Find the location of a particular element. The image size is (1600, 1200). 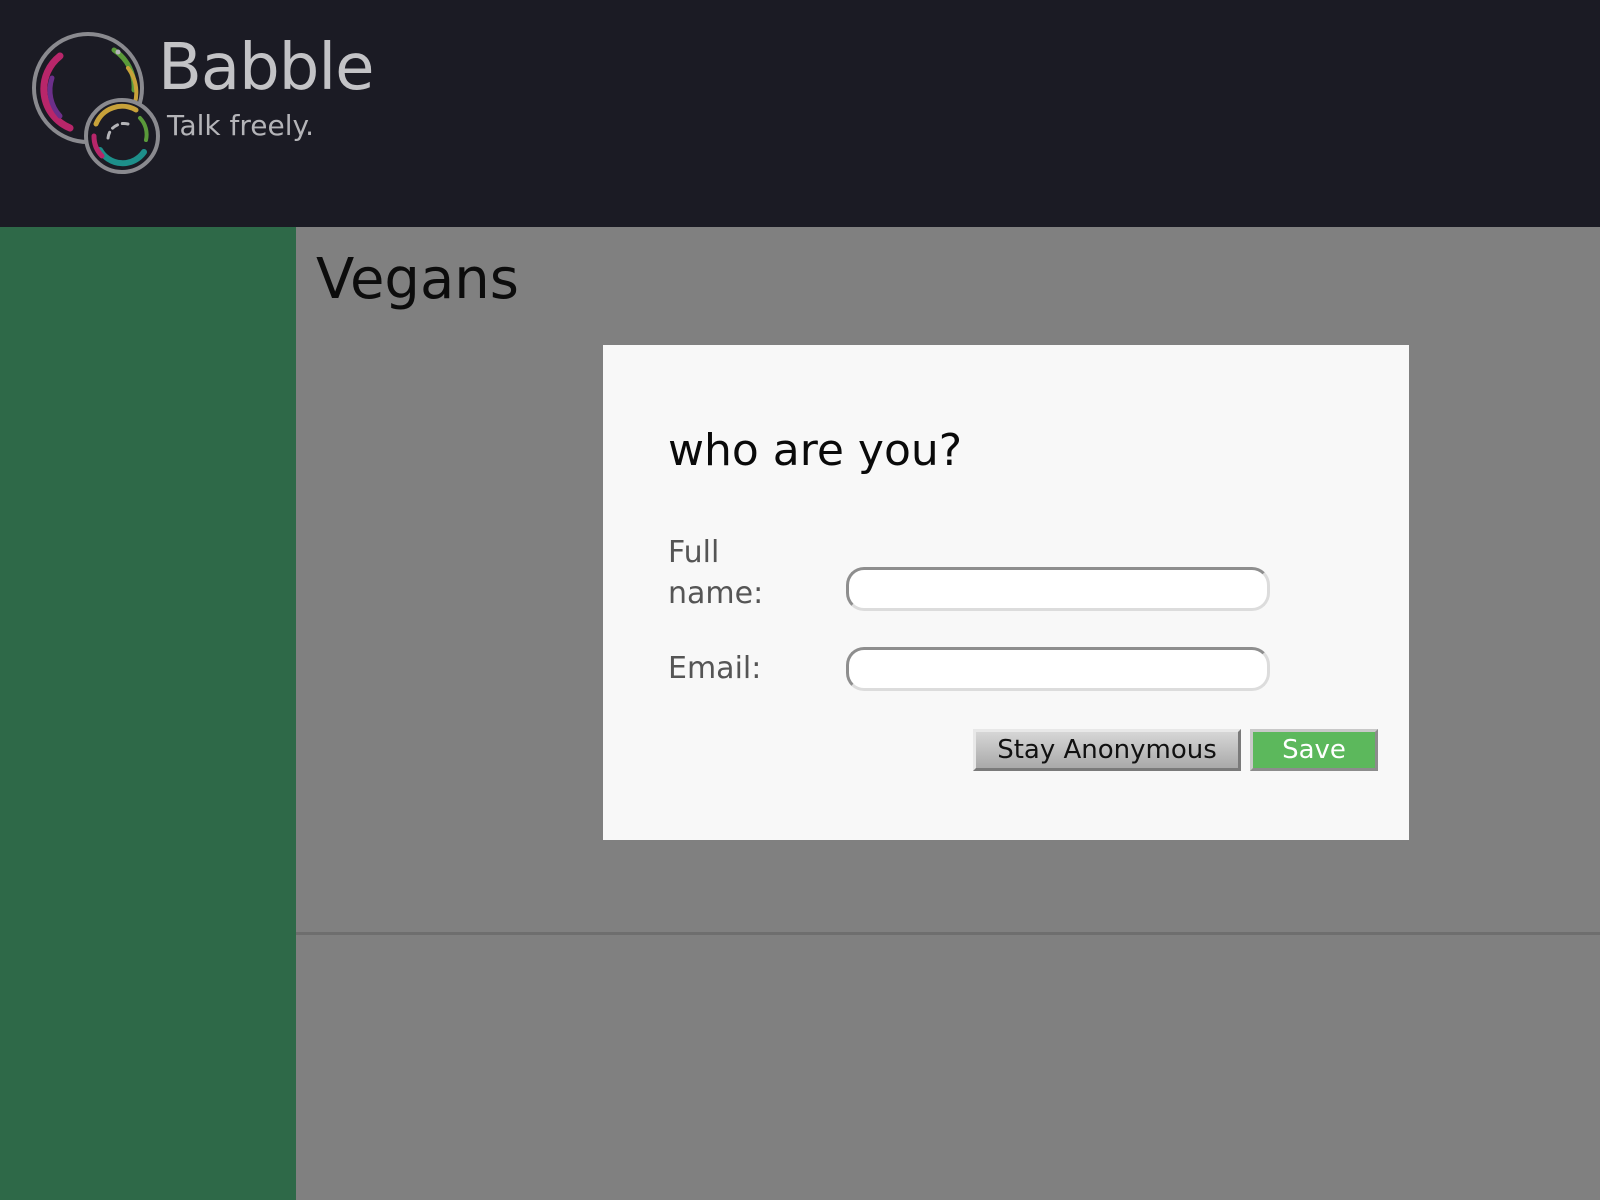

app-tagline: Talk freely. is located at coordinates (240, 125).